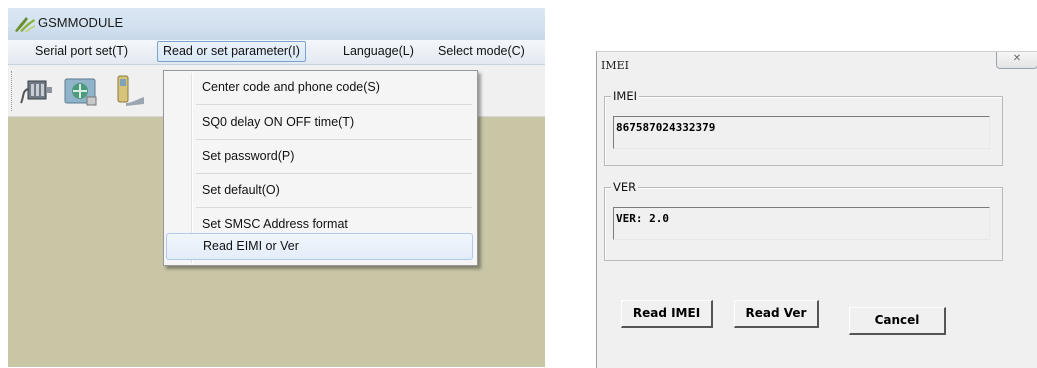 The image size is (1037, 368). I want to click on network-settings-icon, so click(80, 91).